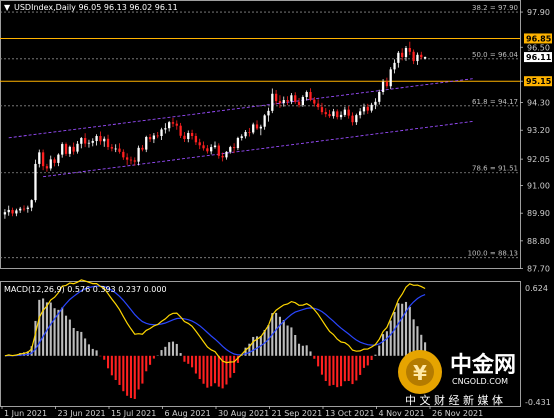  What do you see at coordinates (454, 400) in the screenshot?
I see `watermark-subtitle: 中 文 财 经 新 媒 体` at bounding box center [454, 400].